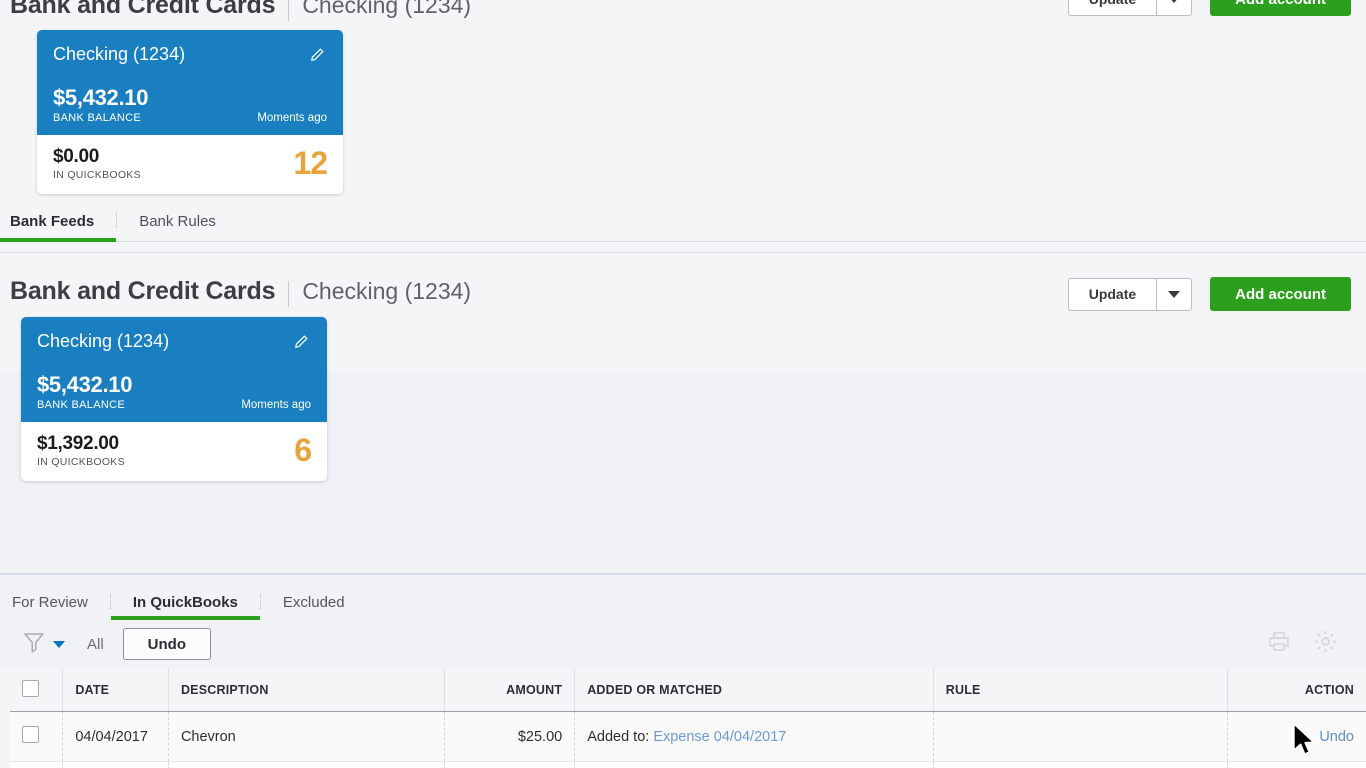 The width and height of the screenshot is (1366, 768). Describe the element at coordinates (174, 451) in the screenshot. I see `account-card-bottom: $1,392.00 IN QUICKBOOKS 6` at that location.